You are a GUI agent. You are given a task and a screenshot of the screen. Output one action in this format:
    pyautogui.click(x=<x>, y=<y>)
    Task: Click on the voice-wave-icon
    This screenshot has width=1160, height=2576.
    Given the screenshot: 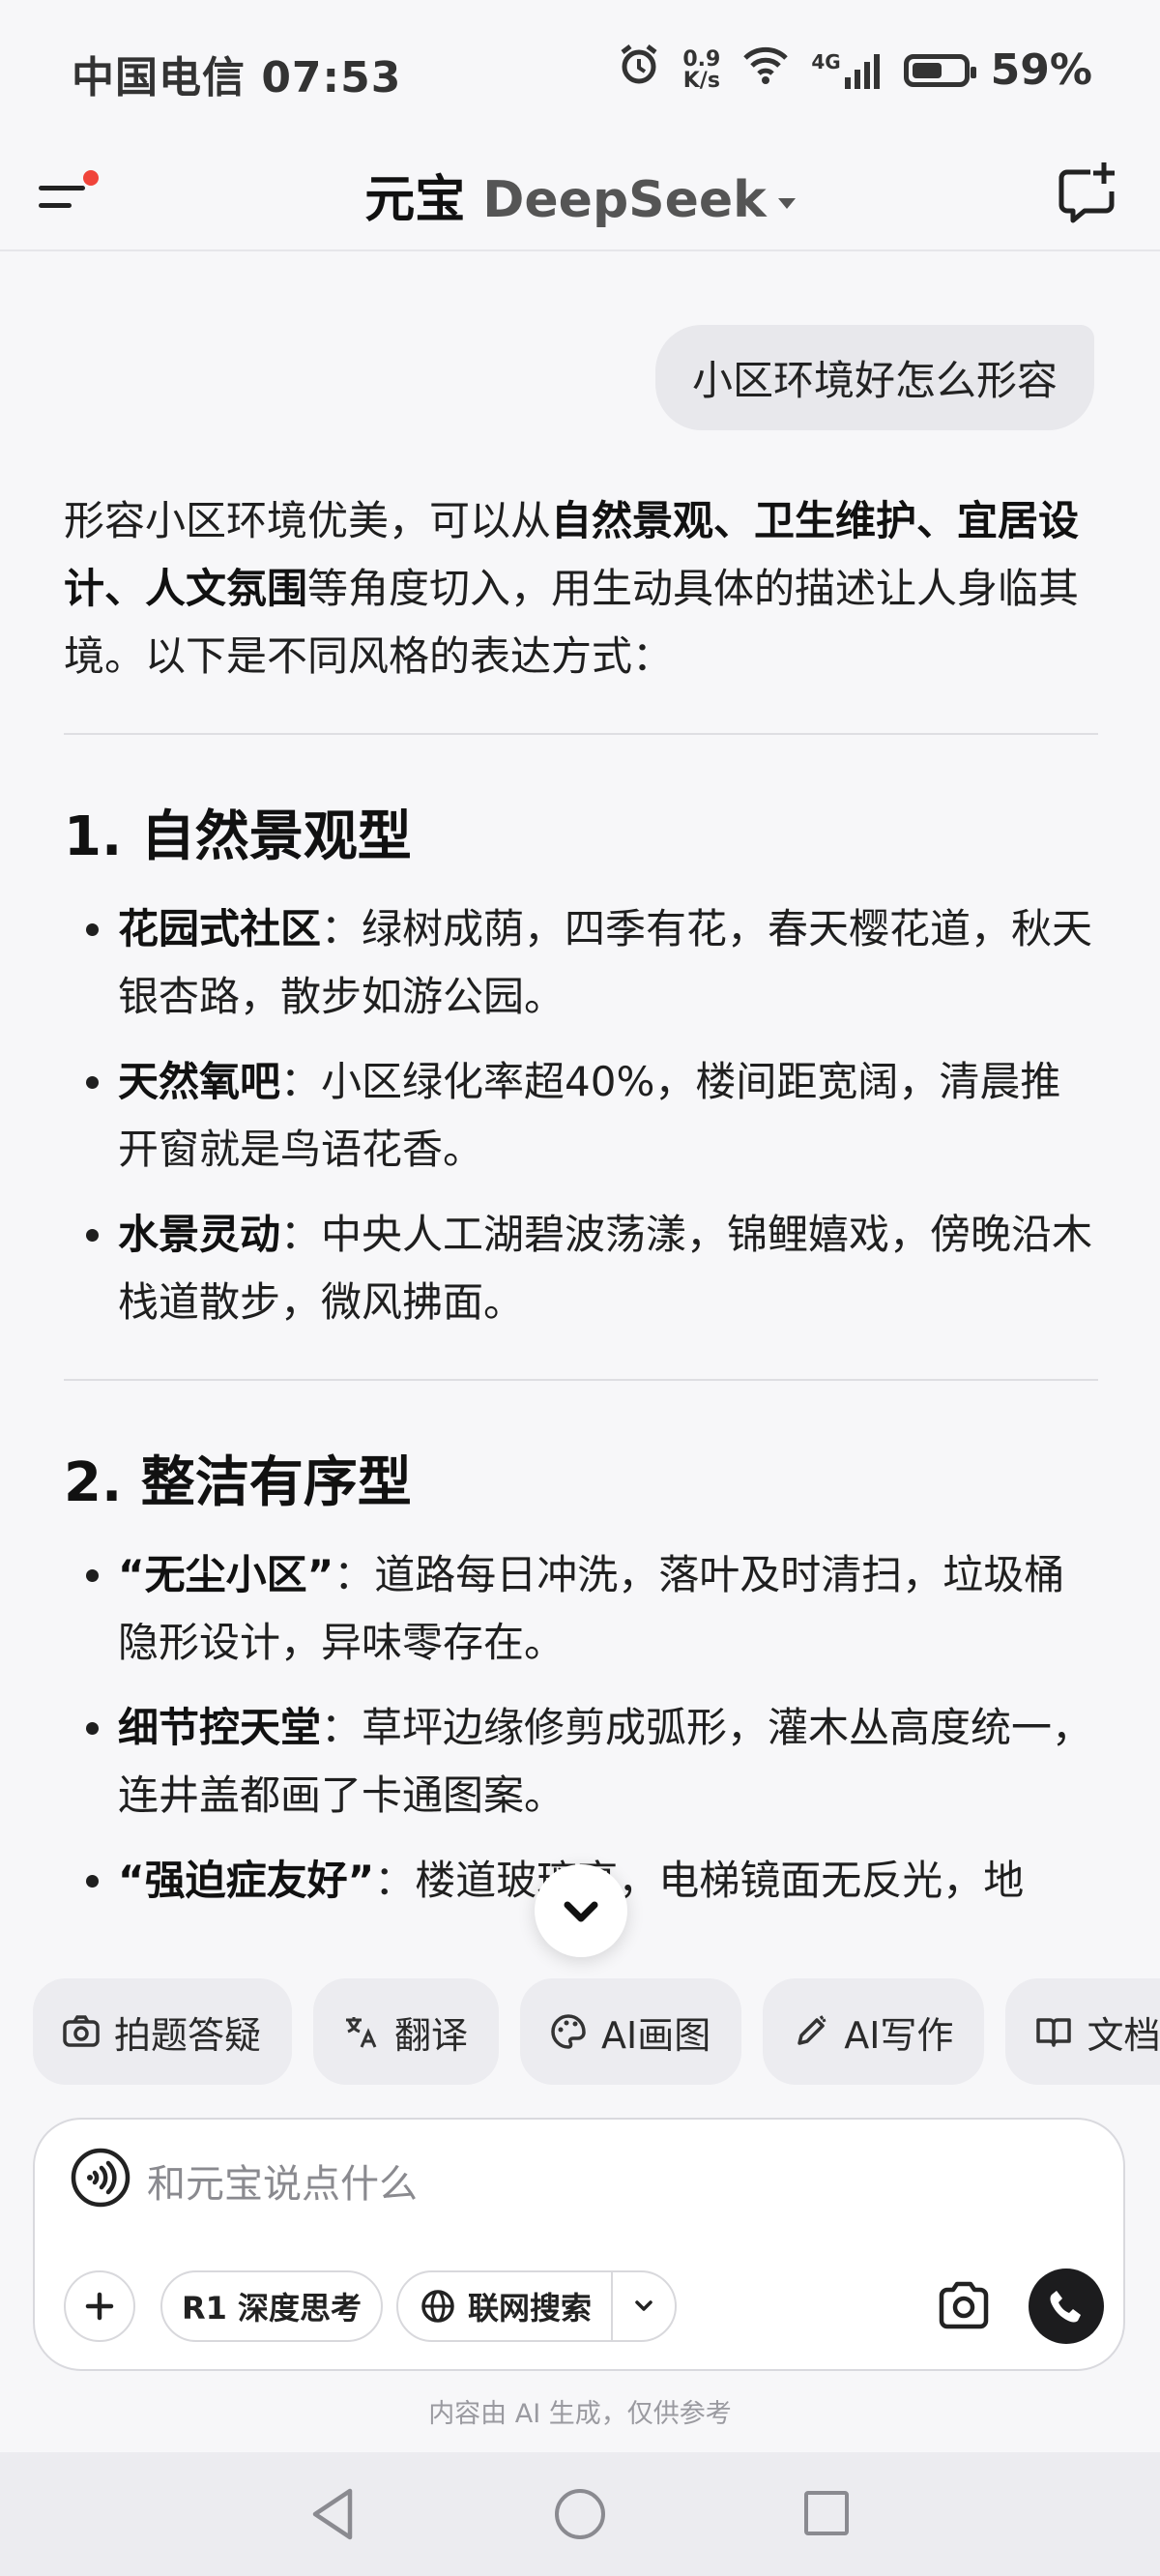 What is the action you would take?
    pyautogui.click(x=100, y=2178)
    